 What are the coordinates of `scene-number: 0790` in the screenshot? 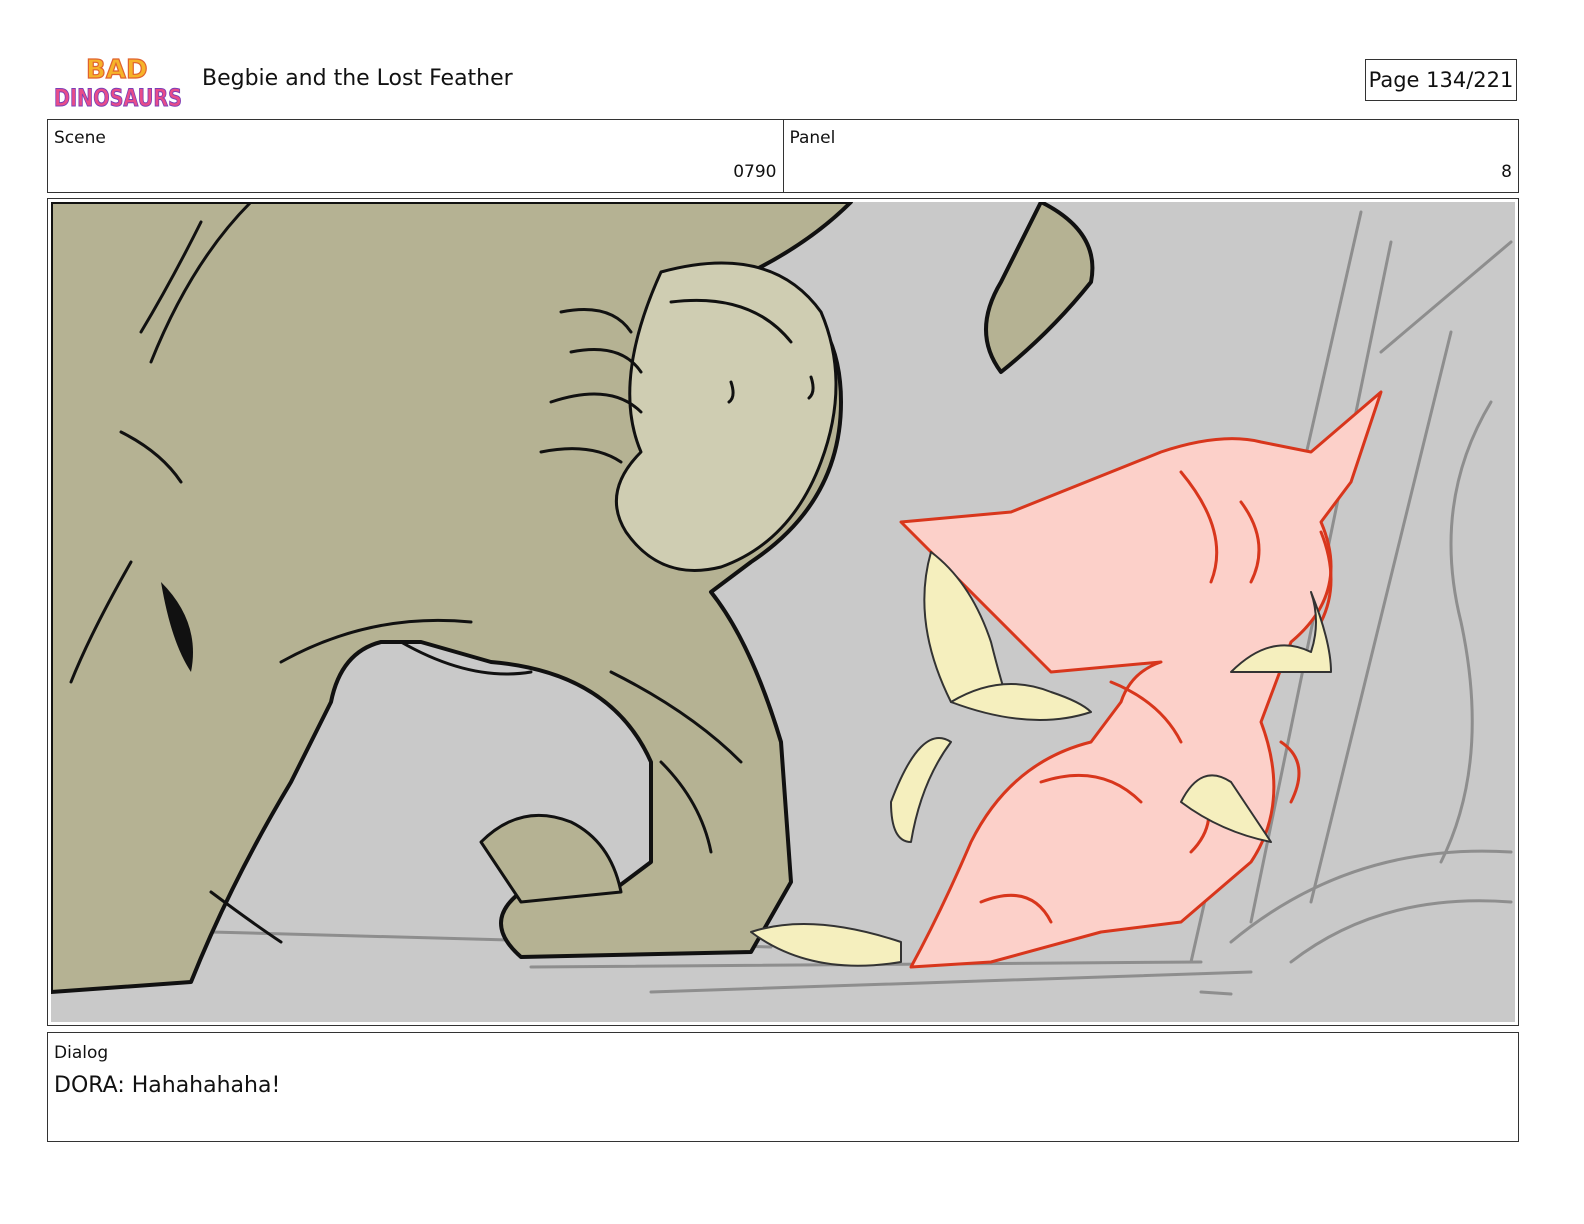 It's located at (755, 172).